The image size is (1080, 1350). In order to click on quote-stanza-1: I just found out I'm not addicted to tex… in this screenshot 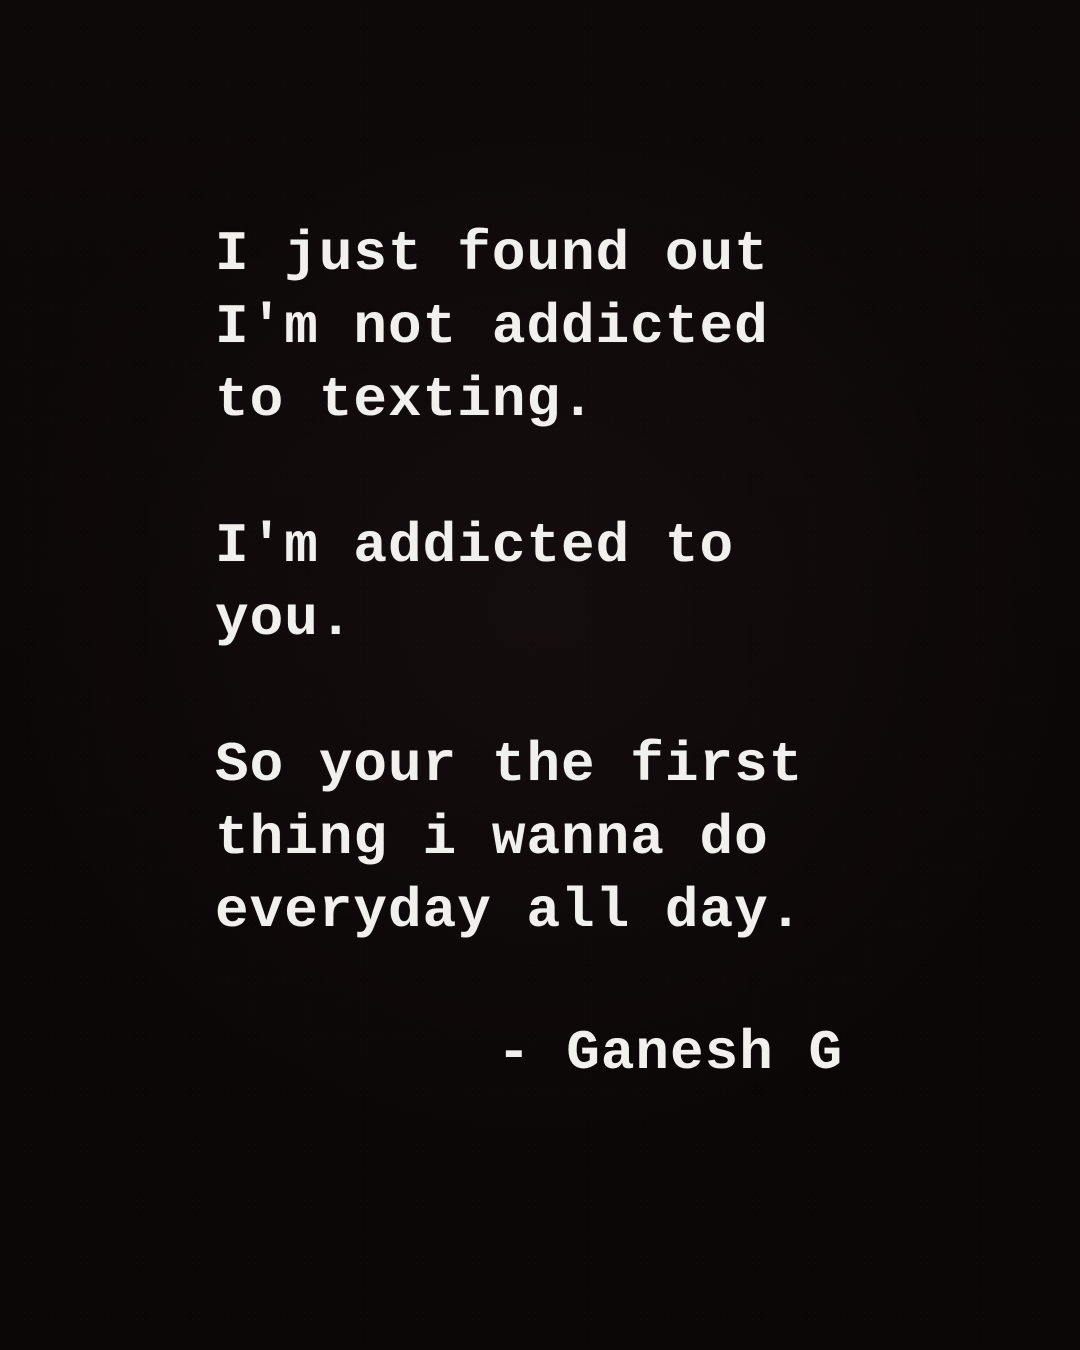, I will do `click(595, 327)`.